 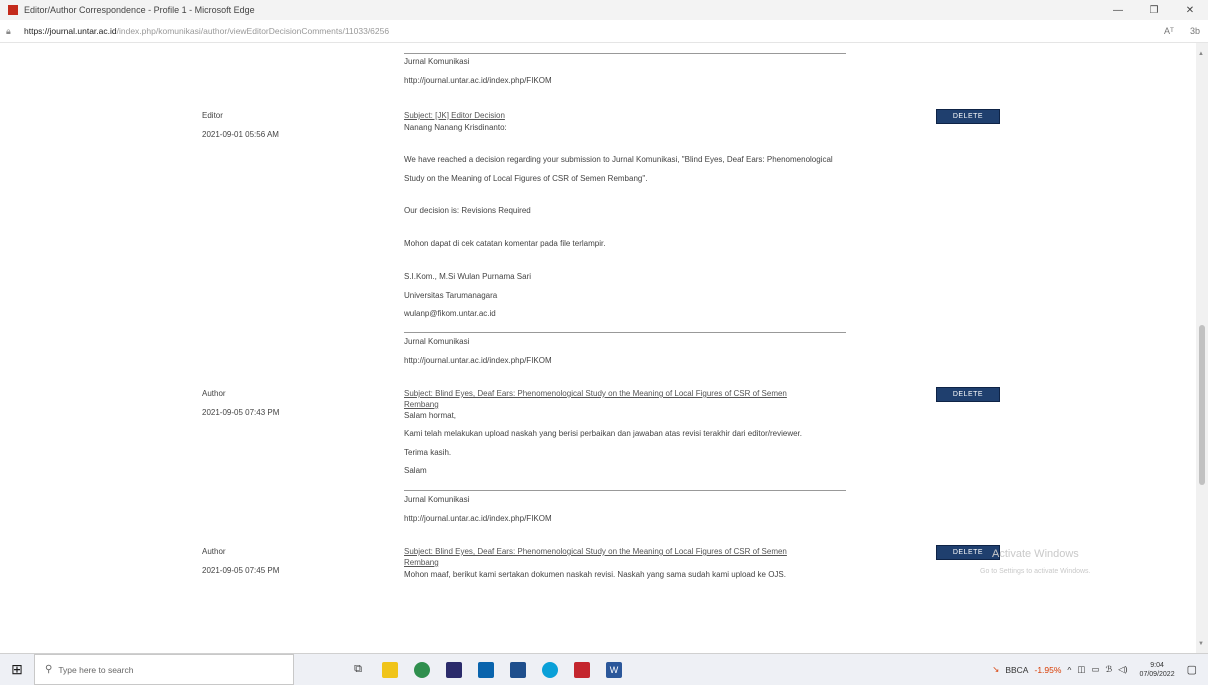 I want to click on watermark-subtitle: Go to Settings to activate Windows., so click(x=1035, y=571).